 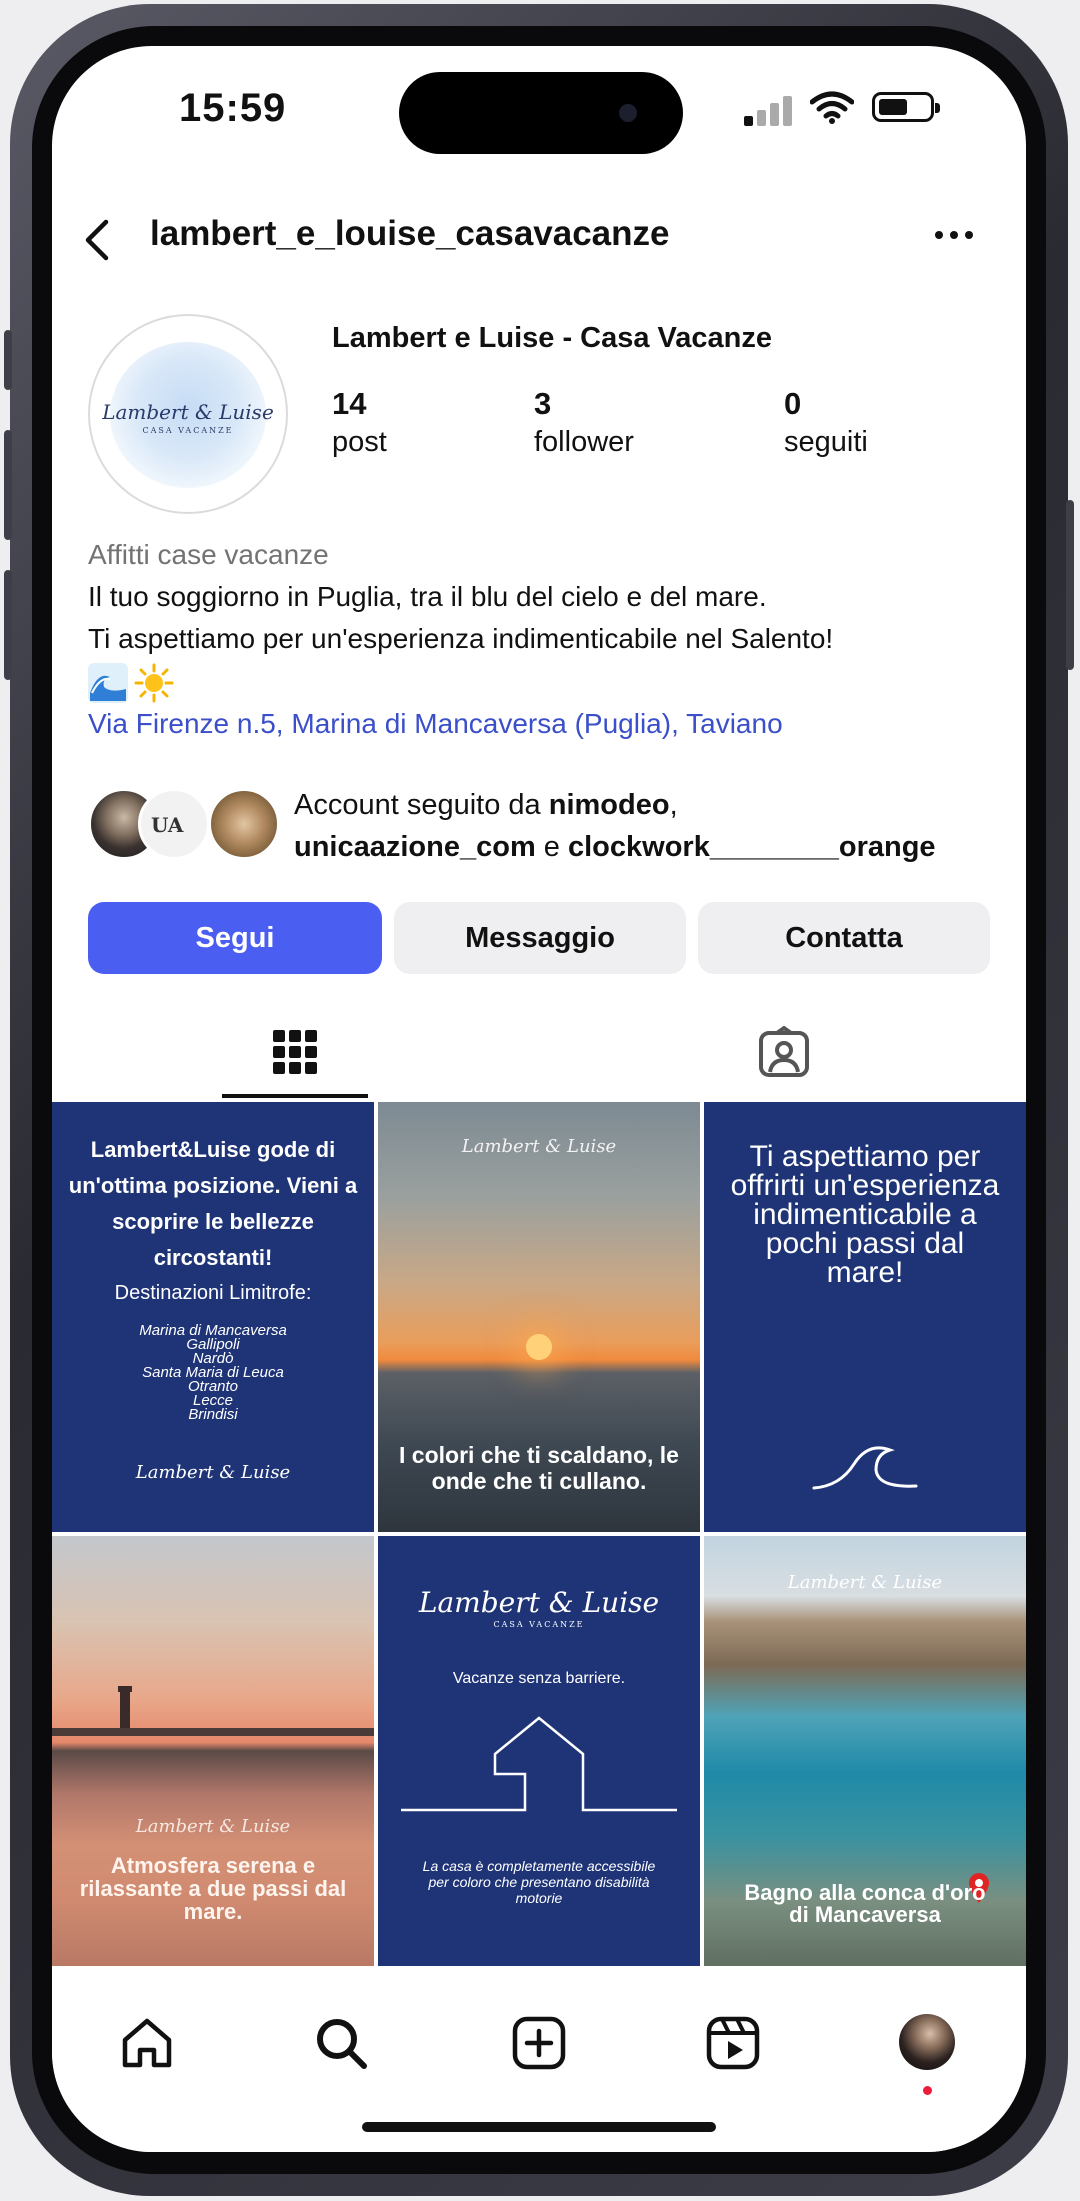 What do you see at coordinates (8, 485) in the screenshot?
I see `volume-up-button` at bounding box center [8, 485].